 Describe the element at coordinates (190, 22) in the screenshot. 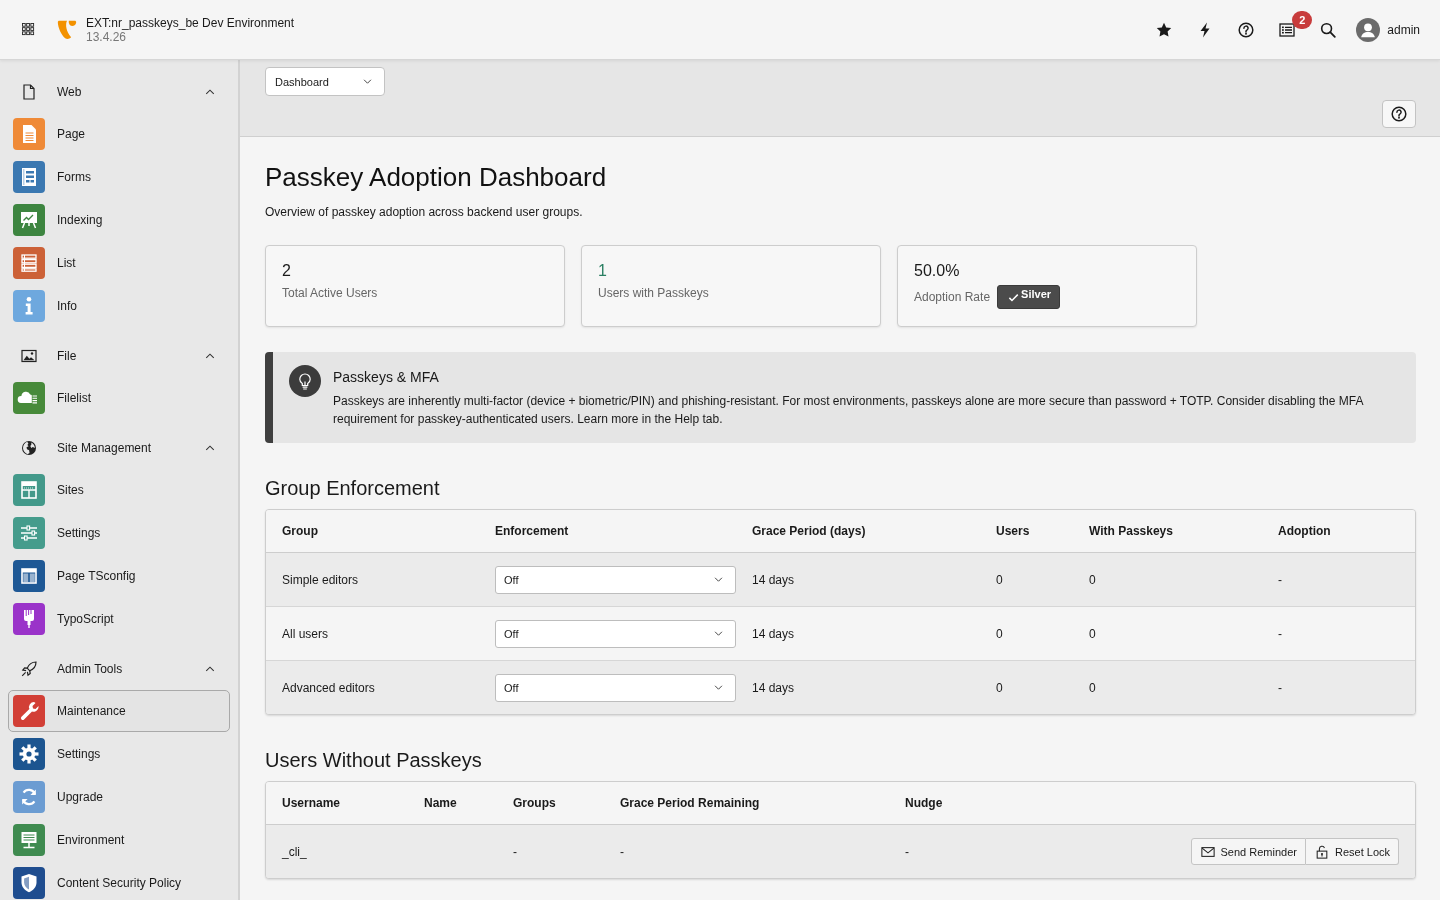

I see `site-title: EXT:nr_passkeys_be Dev Environment` at that location.